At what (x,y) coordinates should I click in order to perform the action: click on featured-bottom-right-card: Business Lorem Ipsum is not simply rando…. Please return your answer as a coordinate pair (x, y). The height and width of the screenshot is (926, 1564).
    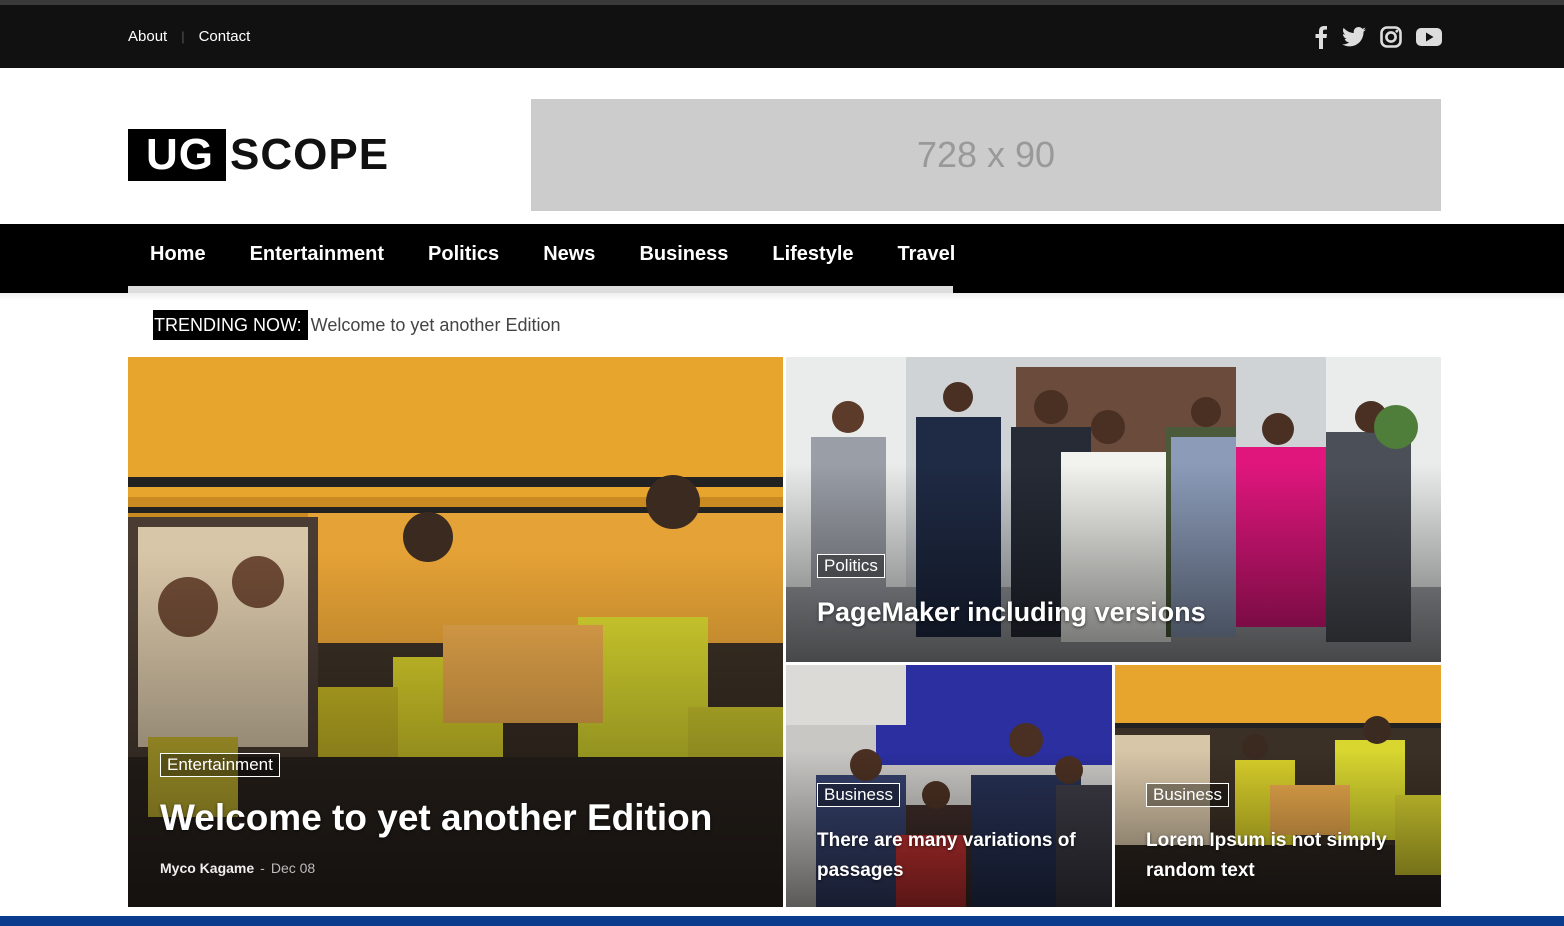
    Looking at the image, I should click on (1278, 786).